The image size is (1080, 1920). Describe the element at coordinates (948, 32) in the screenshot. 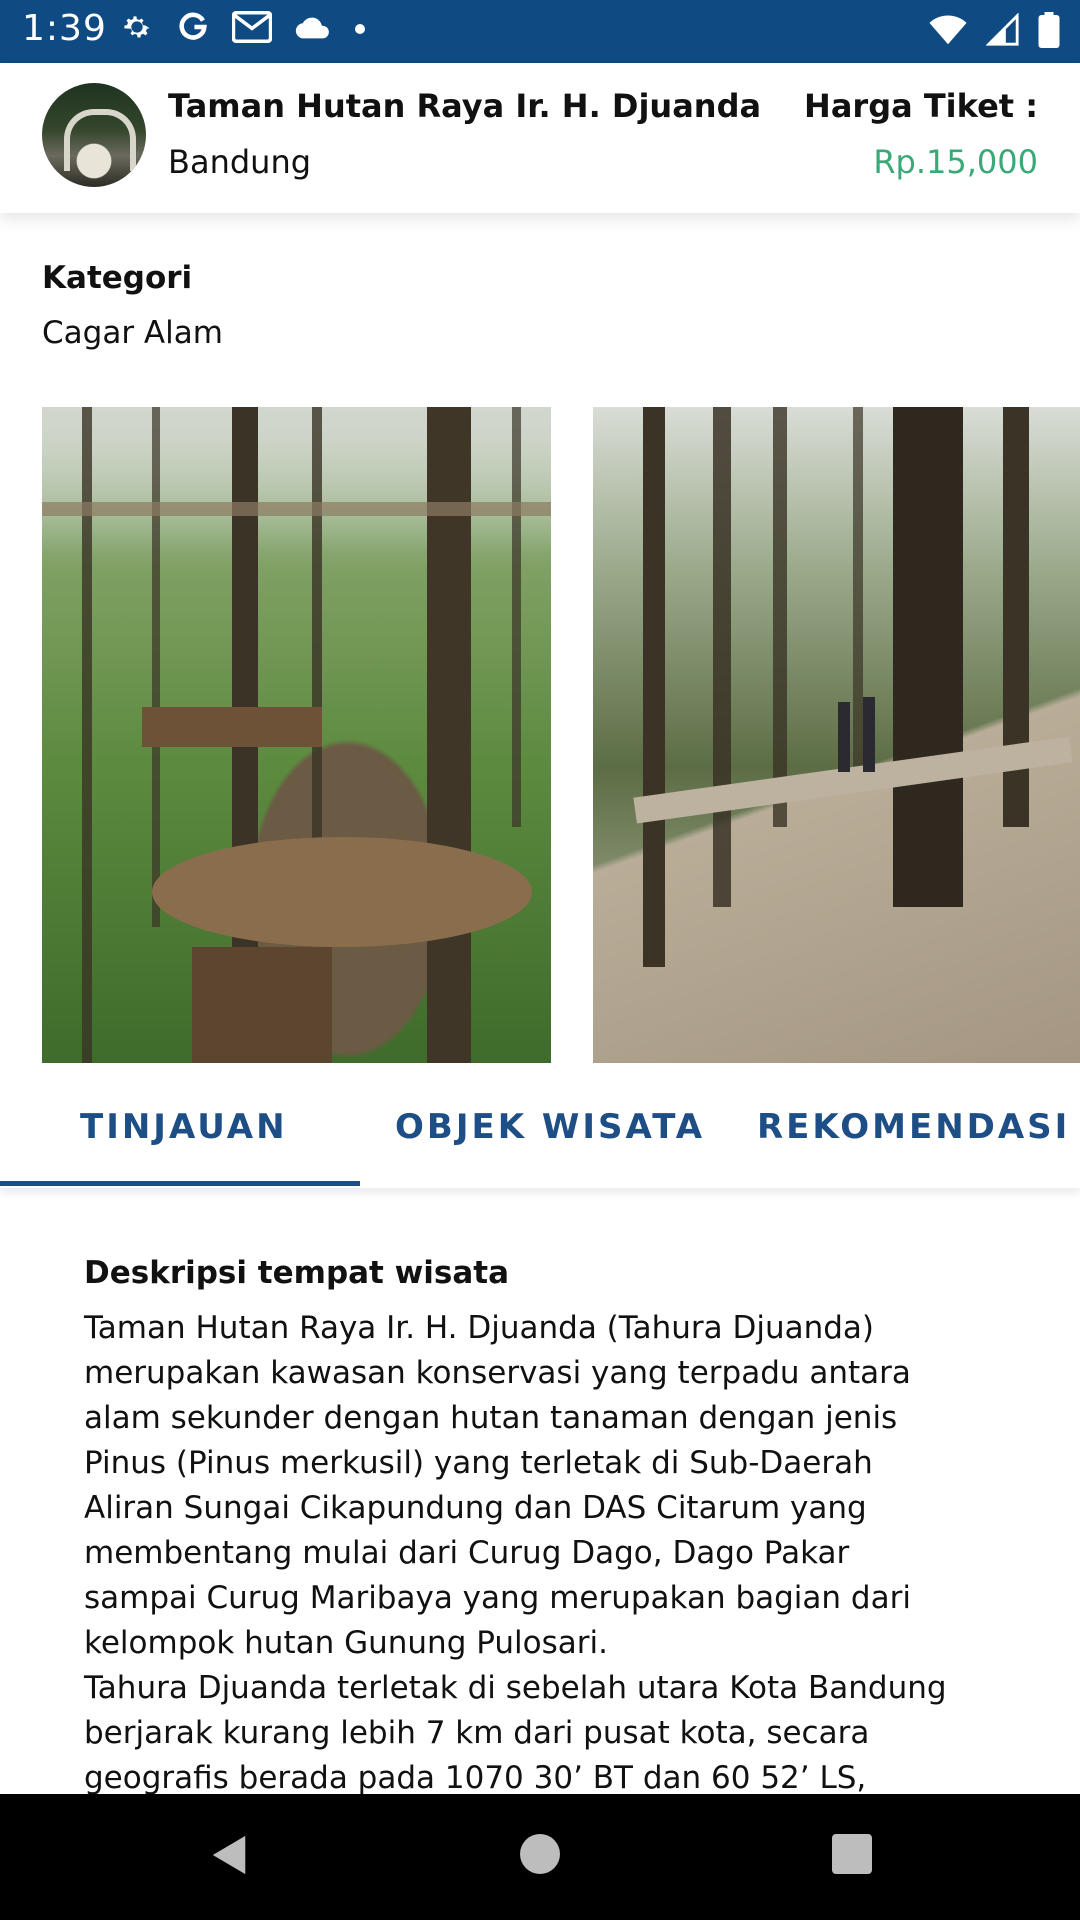

I see `wifi-icon` at that location.